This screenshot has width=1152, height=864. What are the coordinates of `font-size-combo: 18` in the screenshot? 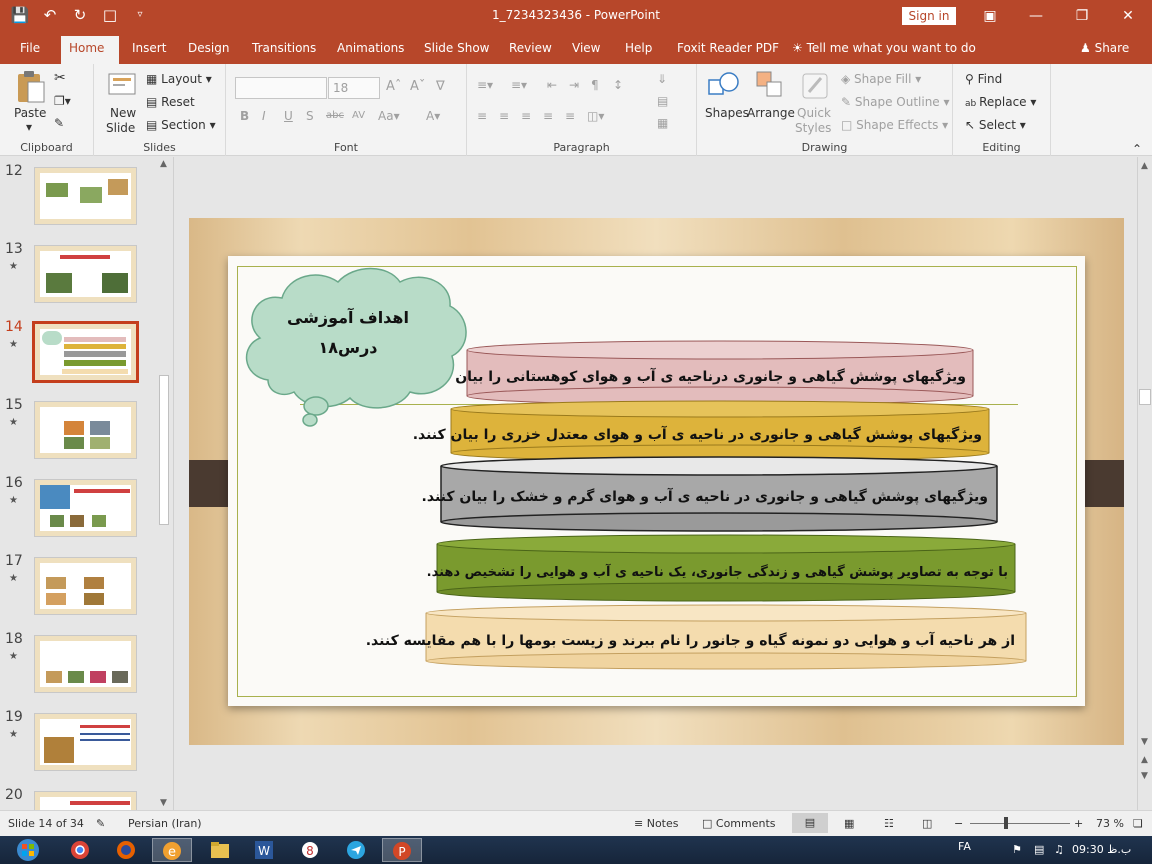 It's located at (354, 88).